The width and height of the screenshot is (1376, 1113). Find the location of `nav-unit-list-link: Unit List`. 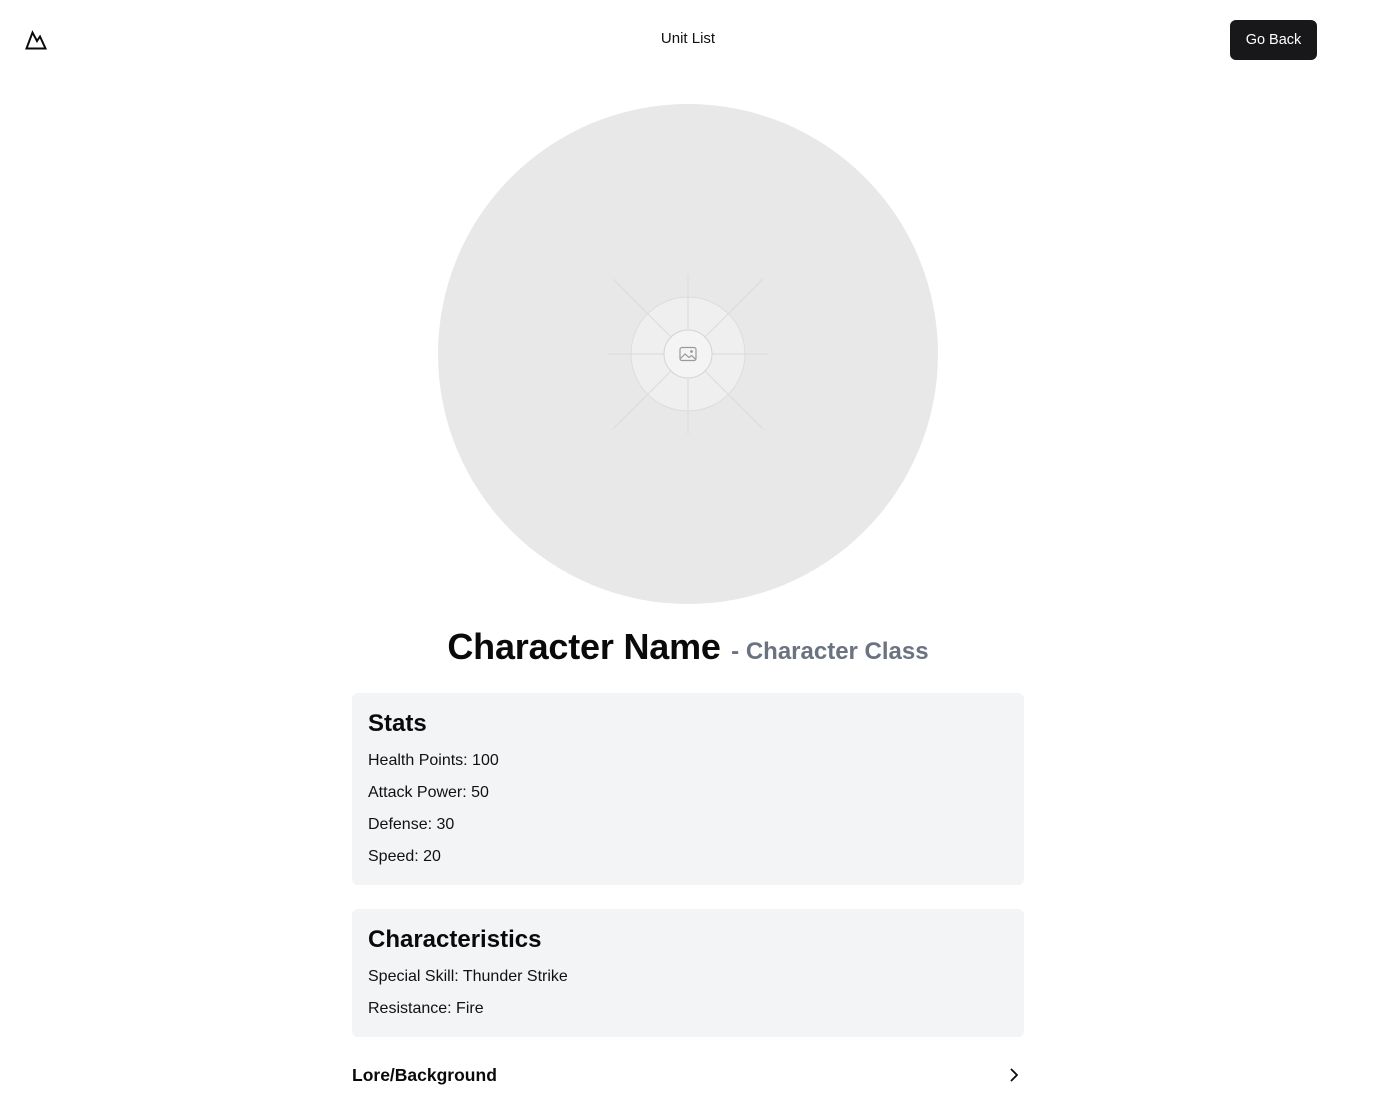

nav-unit-list-link: Unit List is located at coordinates (688, 38).